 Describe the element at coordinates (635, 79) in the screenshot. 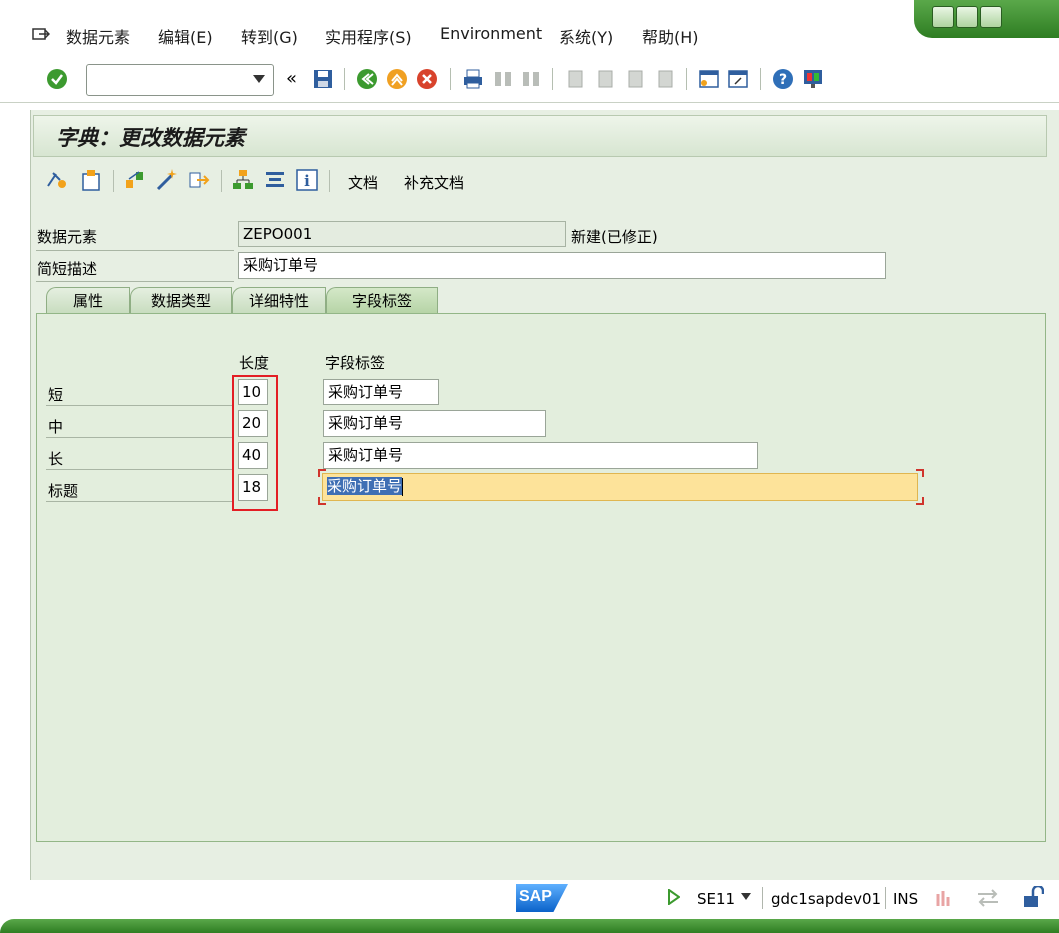

I see `next-page-icon` at that location.